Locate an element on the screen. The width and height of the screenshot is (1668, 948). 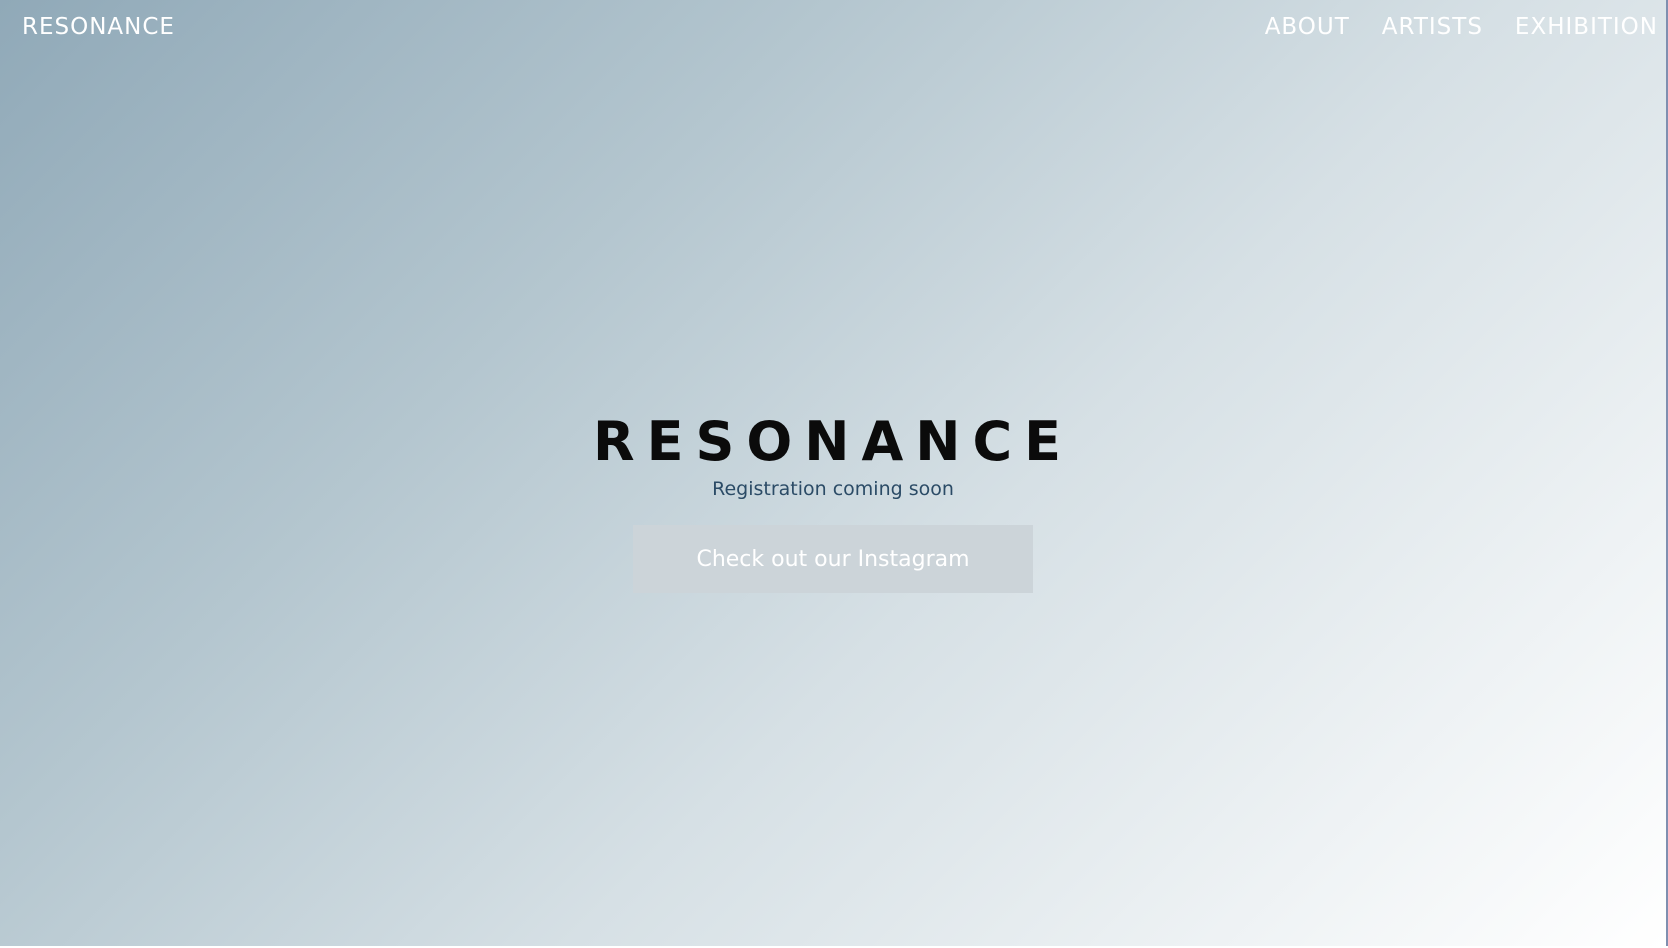
hero-subtitle: Registration coming soon is located at coordinates (833, 489).